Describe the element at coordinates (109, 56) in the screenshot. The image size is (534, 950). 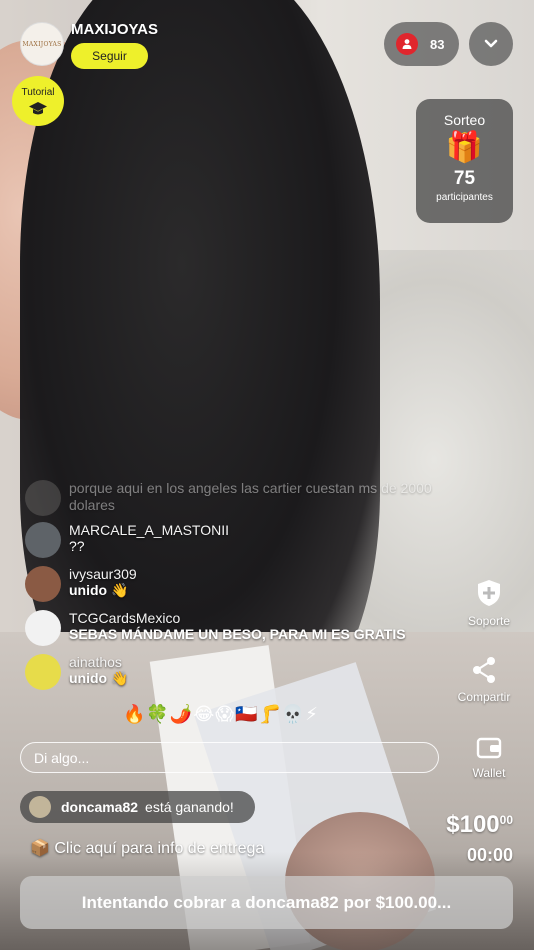
I see `follow-button: Seguir` at that location.